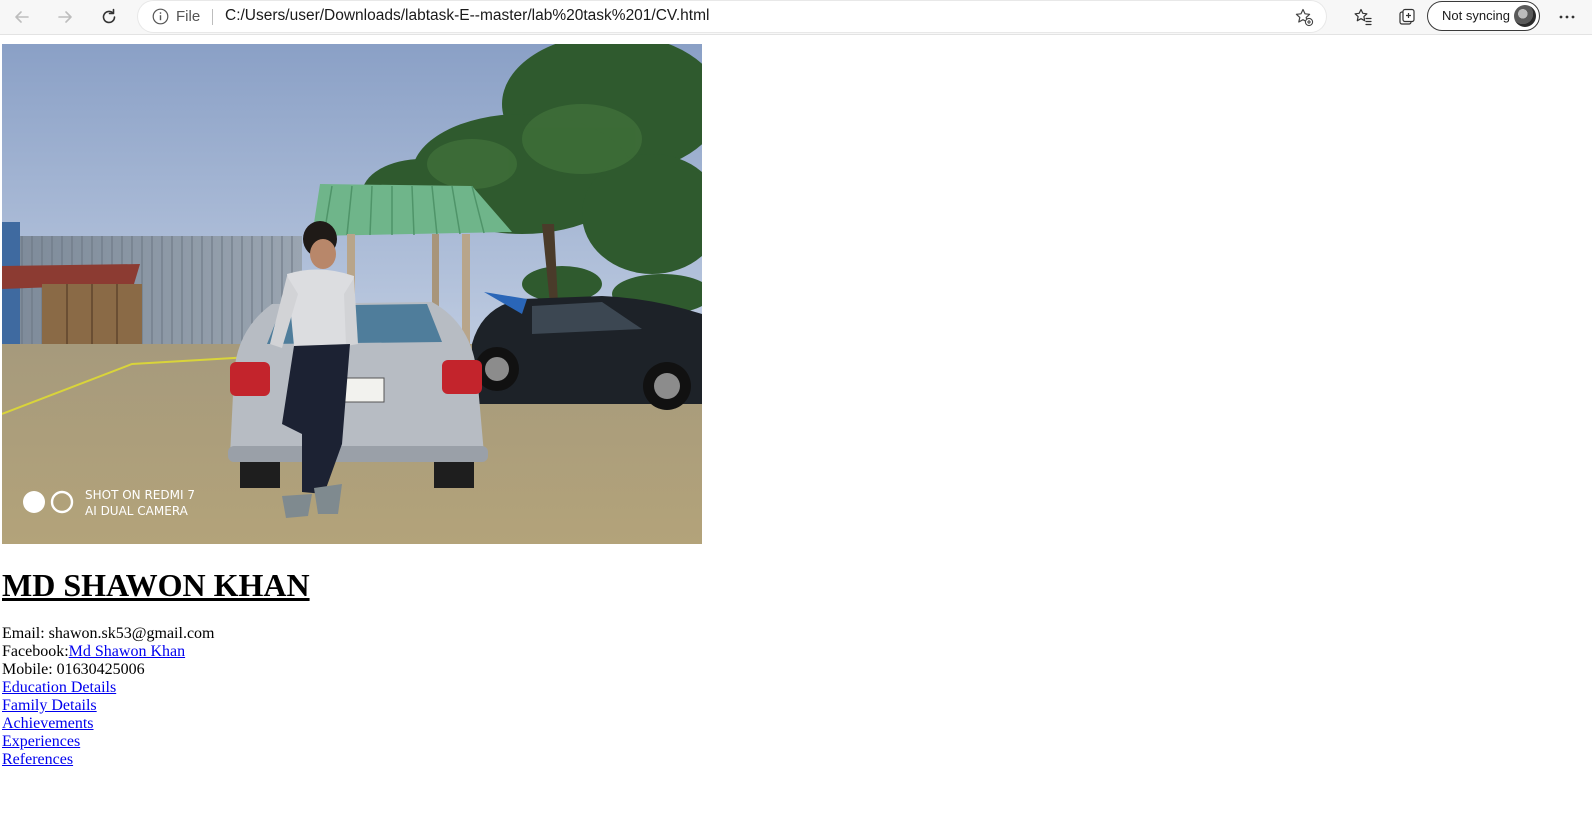 The image size is (1592, 823). Describe the element at coordinates (156, 585) in the screenshot. I see `page-title: MD SHAWON KHAN` at that location.